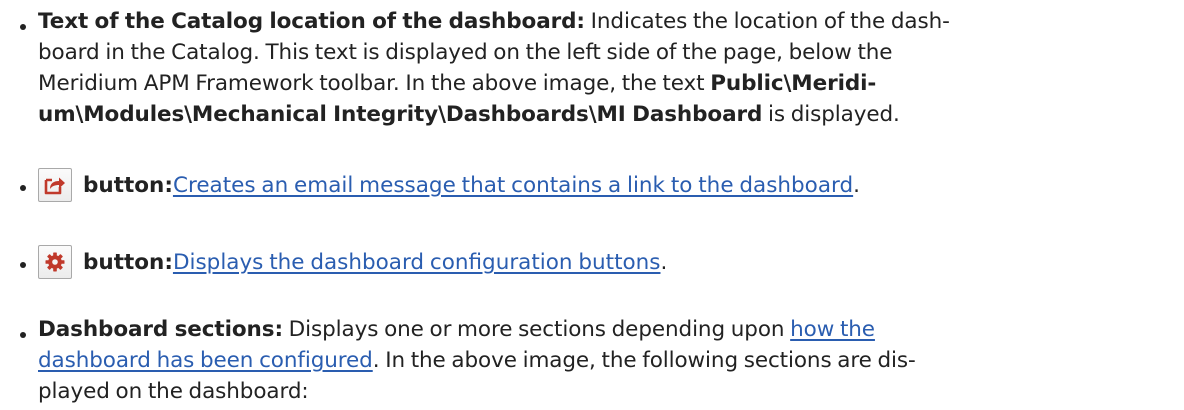  Describe the element at coordinates (832, 329) in the screenshot. I see `dashboard-configuration-link: how the` at that location.